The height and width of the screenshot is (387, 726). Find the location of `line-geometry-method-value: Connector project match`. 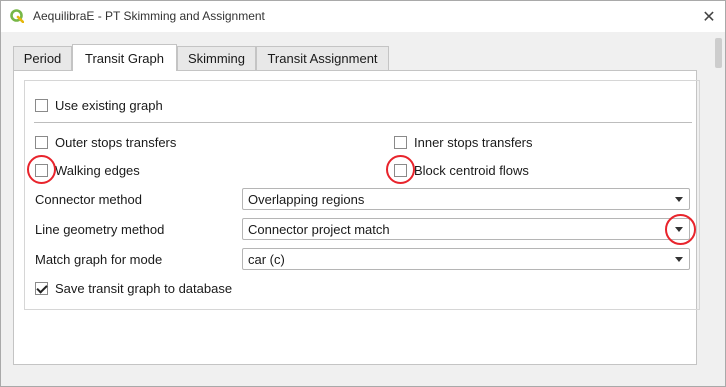

line-geometry-method-value: Connector project match is located at coordinates (319, 229).